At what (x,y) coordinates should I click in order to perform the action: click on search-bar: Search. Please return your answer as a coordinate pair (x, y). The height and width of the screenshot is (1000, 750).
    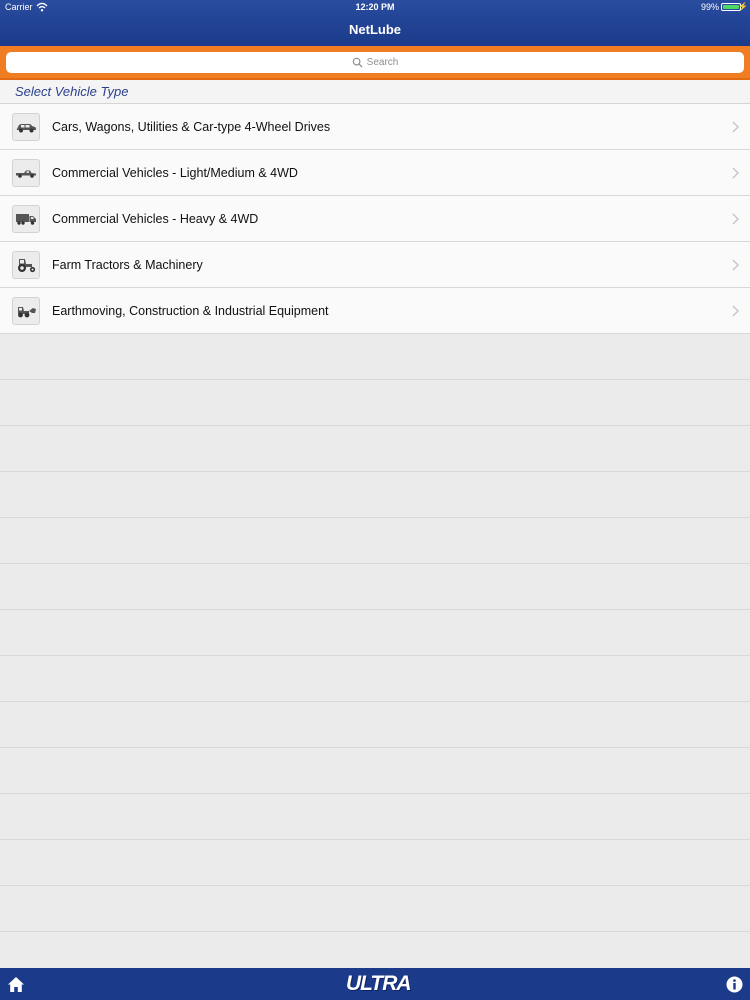
    Looking at the image, I should click on (375, 63).